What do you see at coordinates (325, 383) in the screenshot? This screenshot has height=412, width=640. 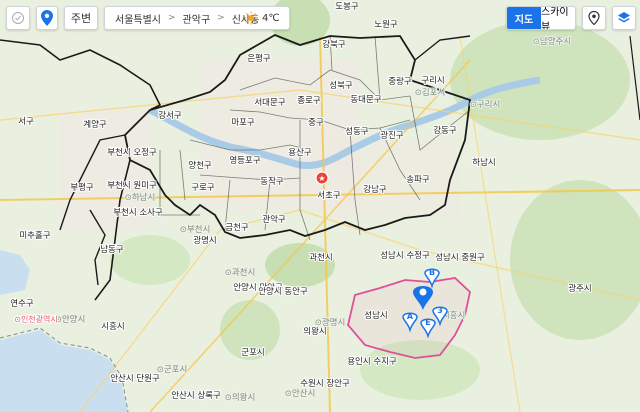 I see `district-label: 수원시 장안구` at bounding box center [325, 383].